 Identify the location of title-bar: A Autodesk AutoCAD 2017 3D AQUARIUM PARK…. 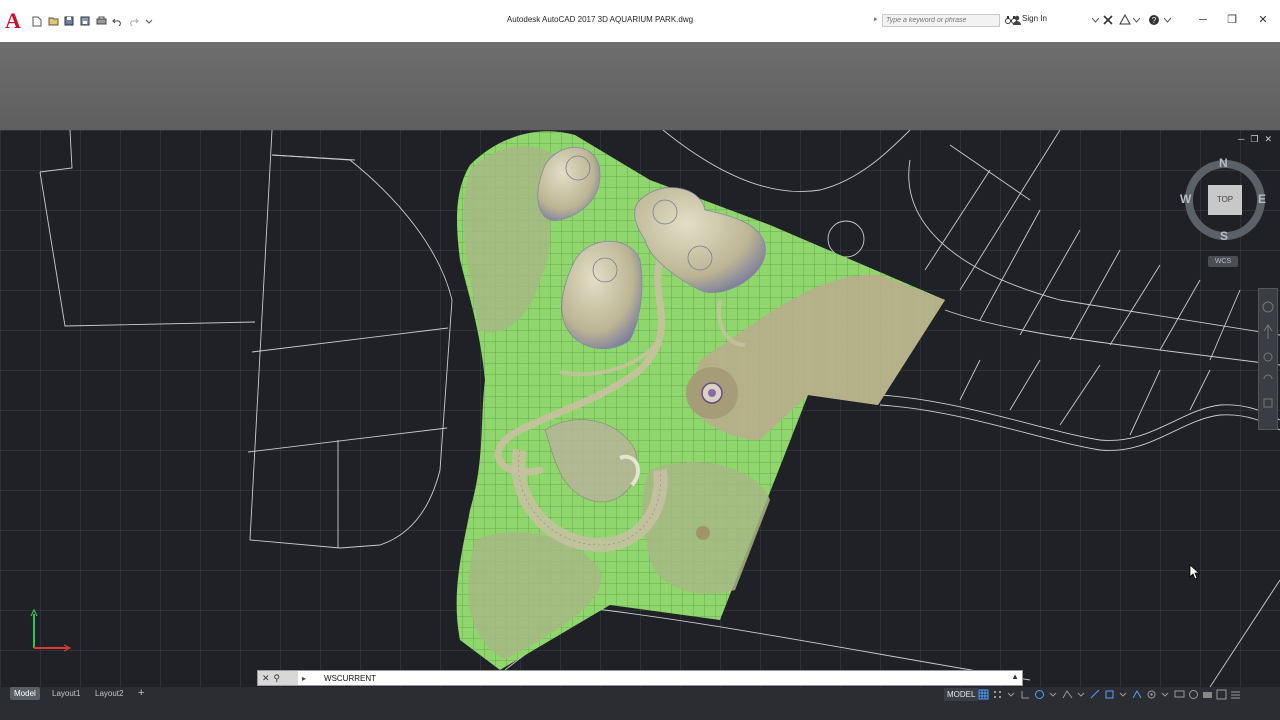
(640, 21).